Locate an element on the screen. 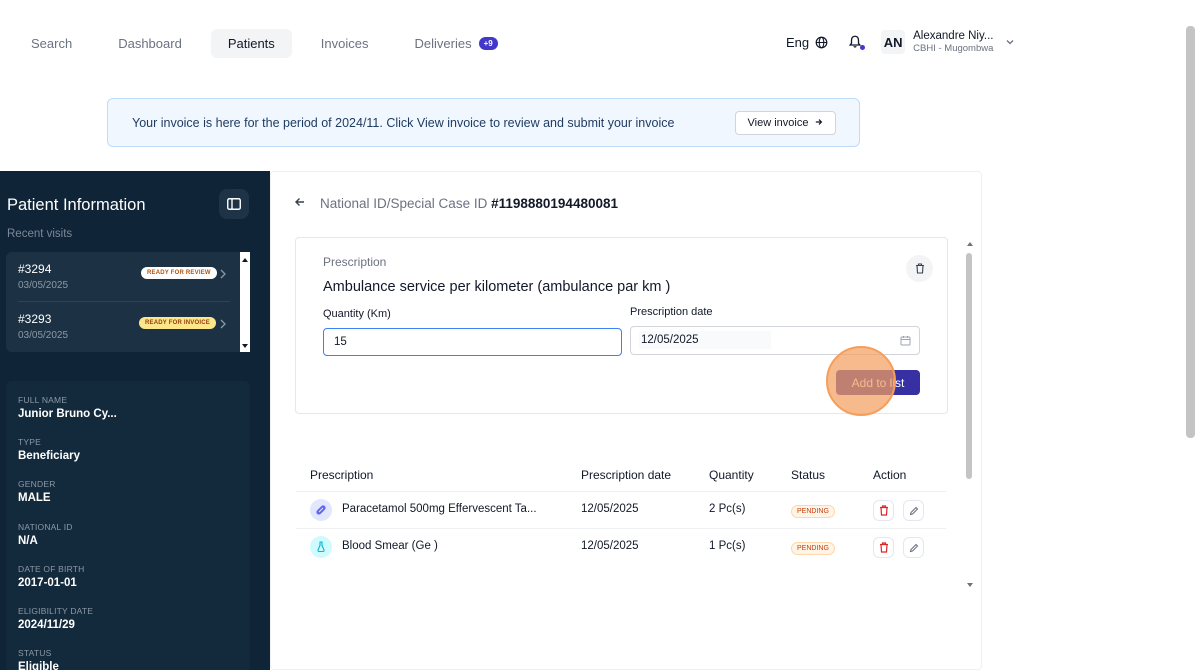 This screenshot has height=670, width=1200. nav-patients: Patients is located at coordinates (251, 43).